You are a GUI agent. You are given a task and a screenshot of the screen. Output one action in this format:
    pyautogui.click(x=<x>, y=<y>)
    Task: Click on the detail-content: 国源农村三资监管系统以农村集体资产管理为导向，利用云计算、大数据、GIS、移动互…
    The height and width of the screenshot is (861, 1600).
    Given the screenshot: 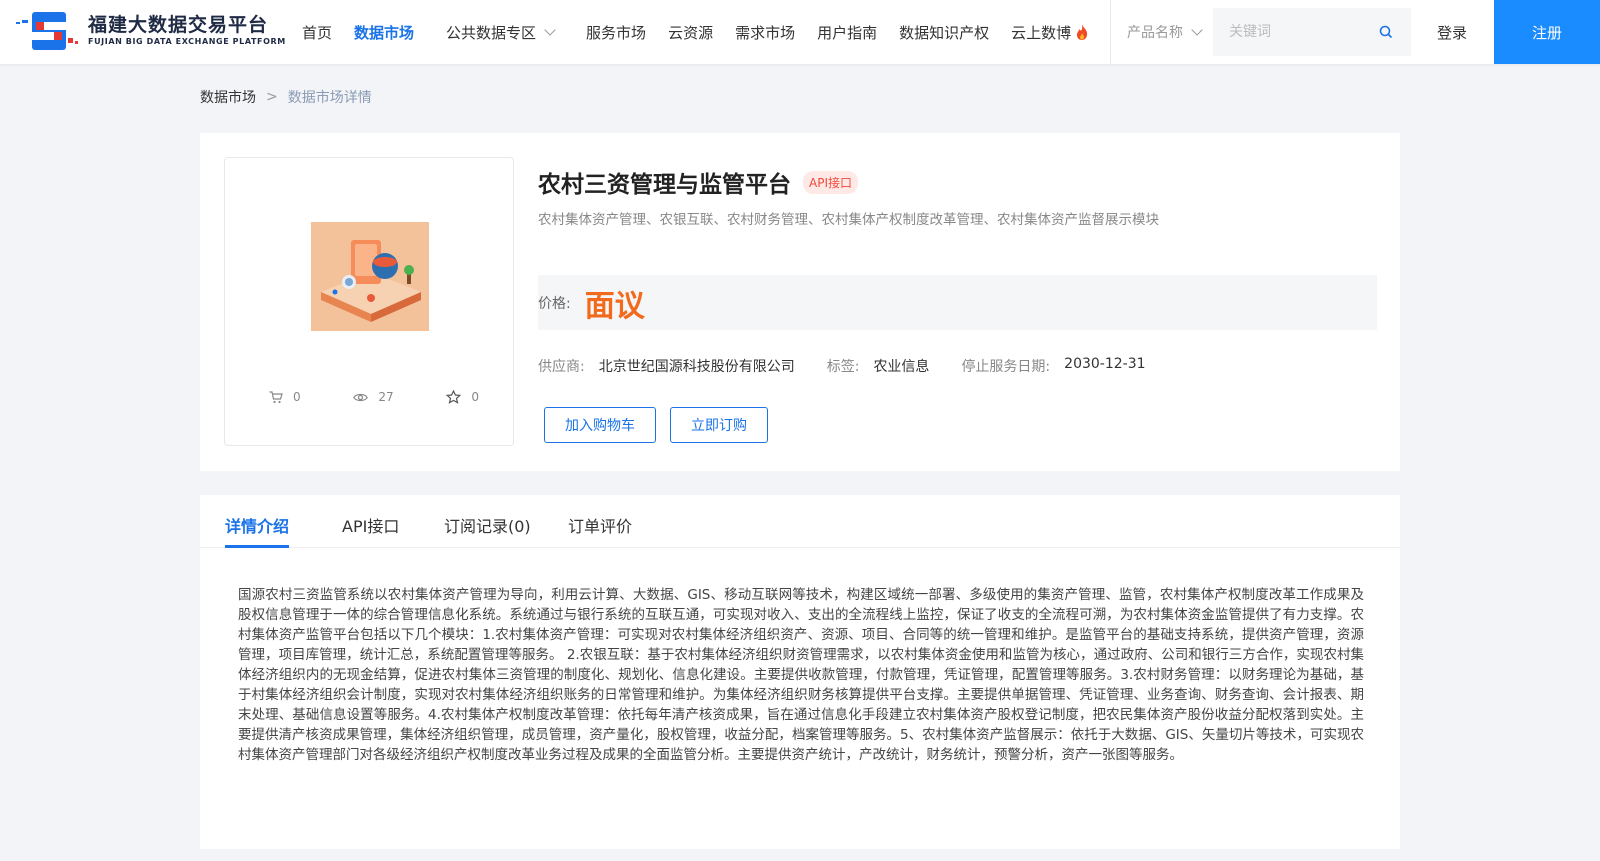 What is the action you would take?
    pyautogui.click(x=801, y=675)
    